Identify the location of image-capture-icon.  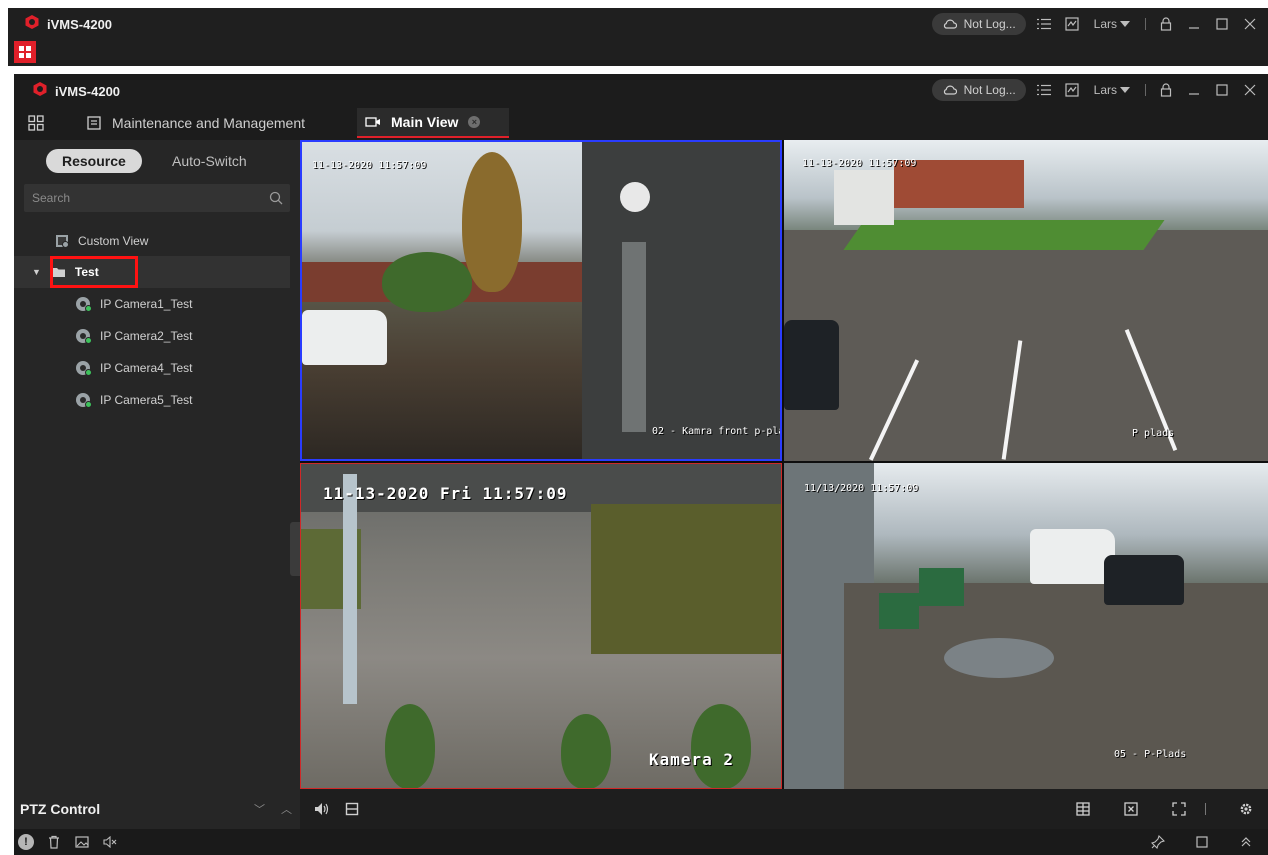
(82, 842).